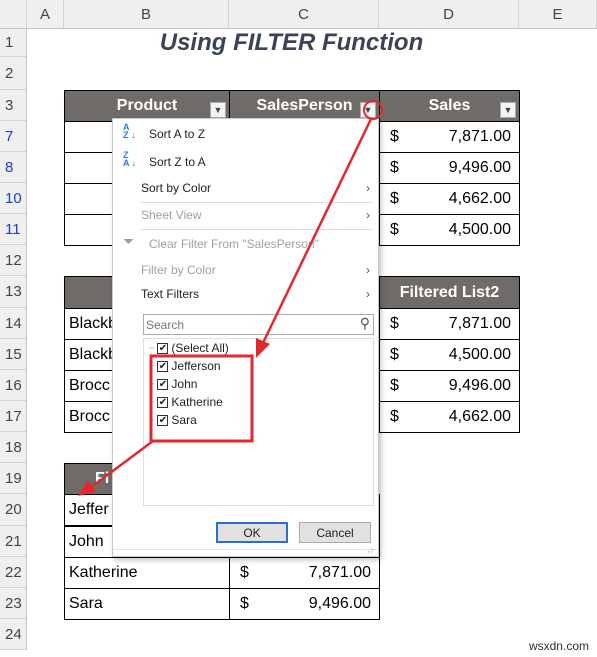 Image resolution: width=597 pixels, height=657 pixels. Describe the element at coordinates (558, 646) in the screenshot. I see `watermark: wsxdn.com` at that location.